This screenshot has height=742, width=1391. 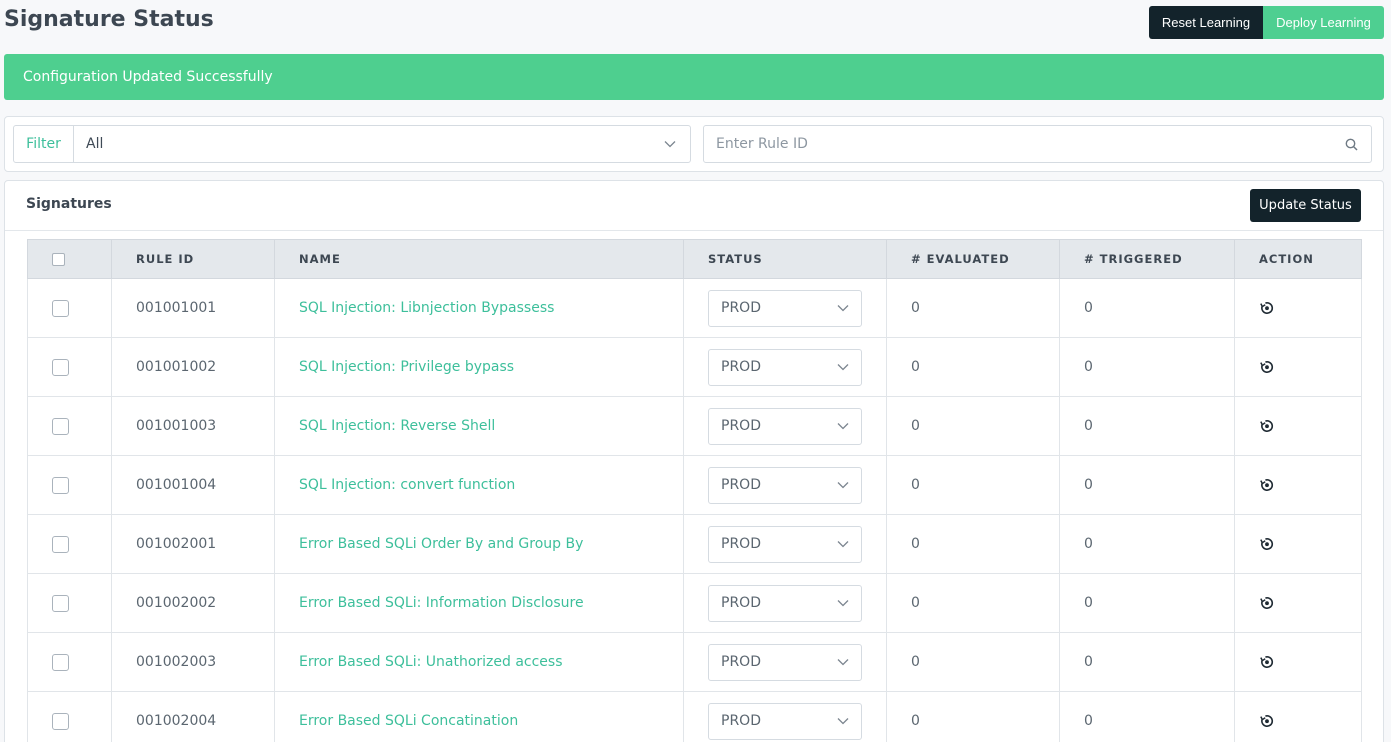 I want to click on search-icon, so click(x=1351, y=144).